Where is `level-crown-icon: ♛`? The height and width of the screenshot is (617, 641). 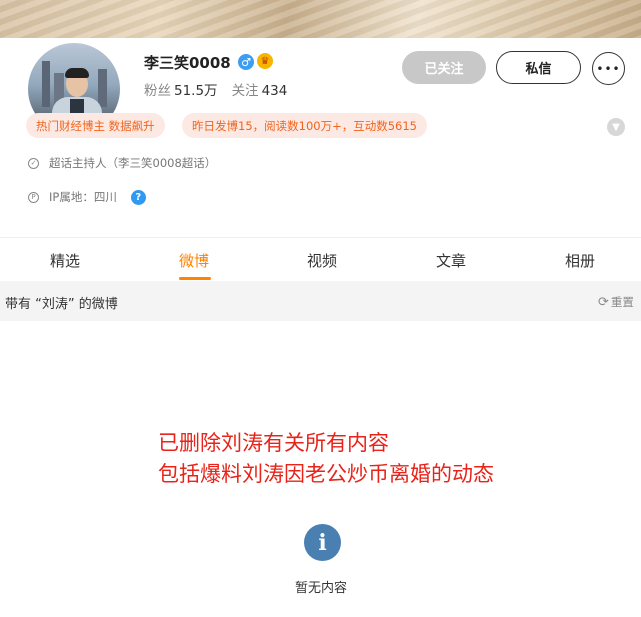
level-crown-icon: ♛ is located at coordinates (265, 61).